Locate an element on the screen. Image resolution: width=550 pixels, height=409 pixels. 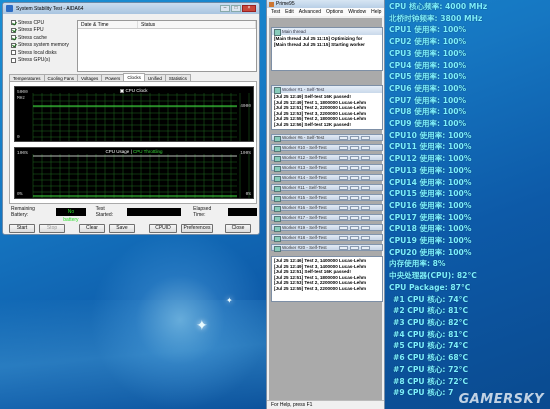
cpuid-button: CPUID is located at coordinates (163, 228).